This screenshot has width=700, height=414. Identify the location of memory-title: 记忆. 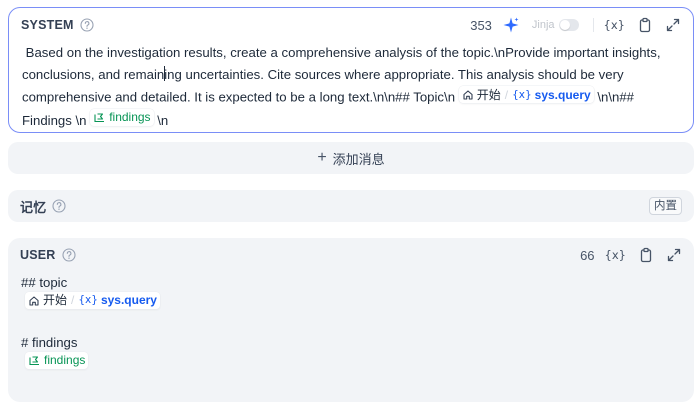
(33, 207).